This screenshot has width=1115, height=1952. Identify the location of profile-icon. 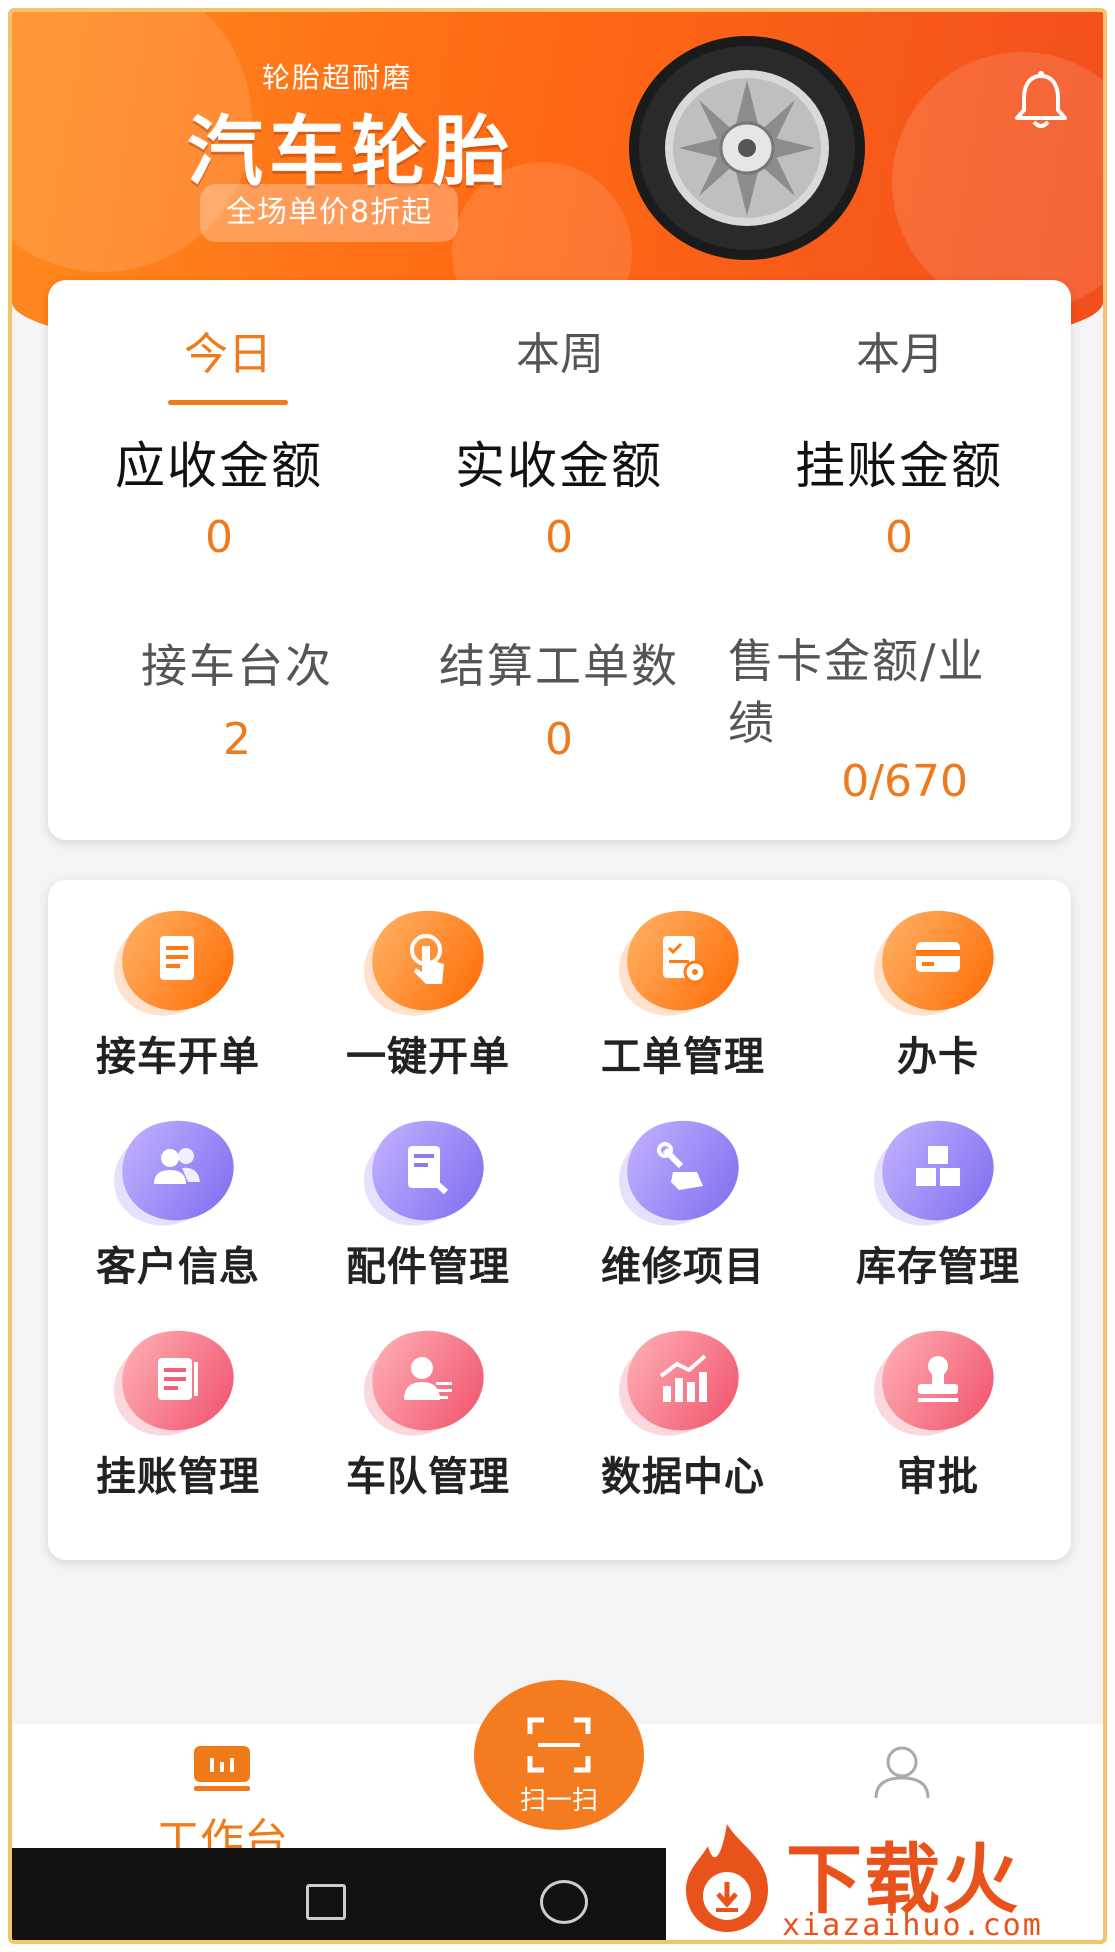
(902, 1772).